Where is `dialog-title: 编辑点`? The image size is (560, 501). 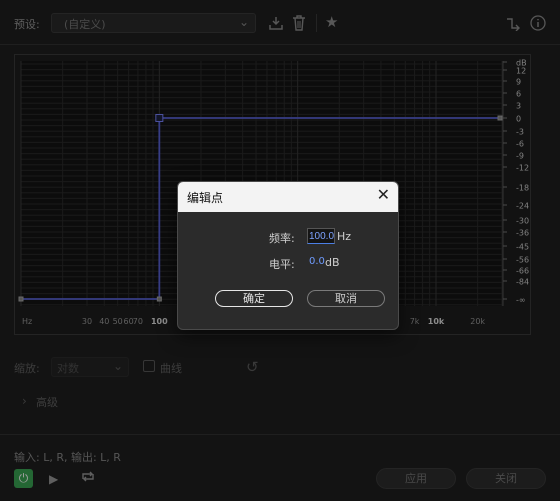
dialog-title: 编辑点 is located at coordinates (205, 198).